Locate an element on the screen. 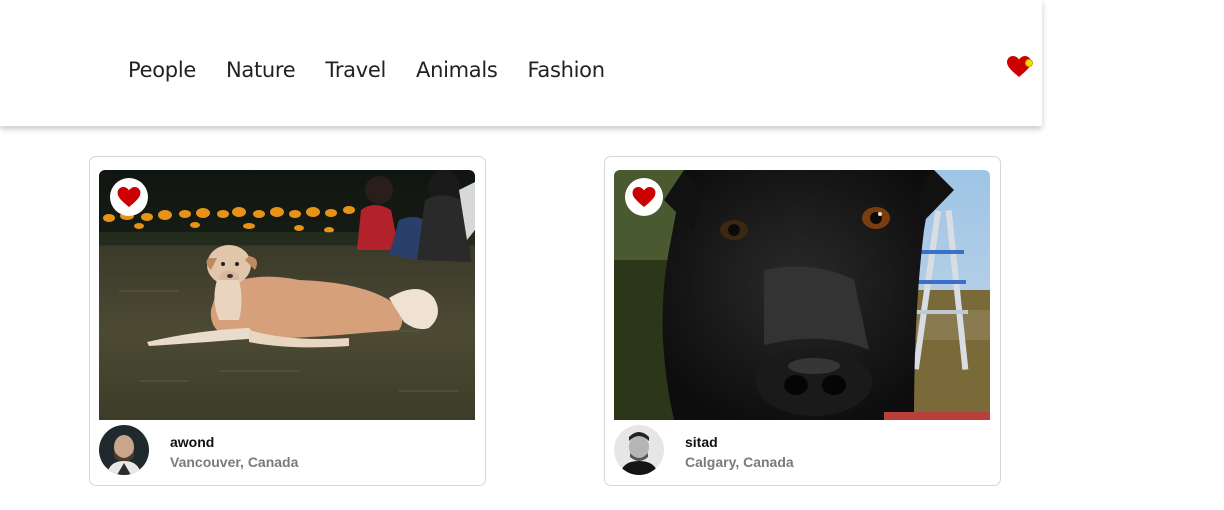  nav-item-nature: Nature is located at coordinates (261, 70).